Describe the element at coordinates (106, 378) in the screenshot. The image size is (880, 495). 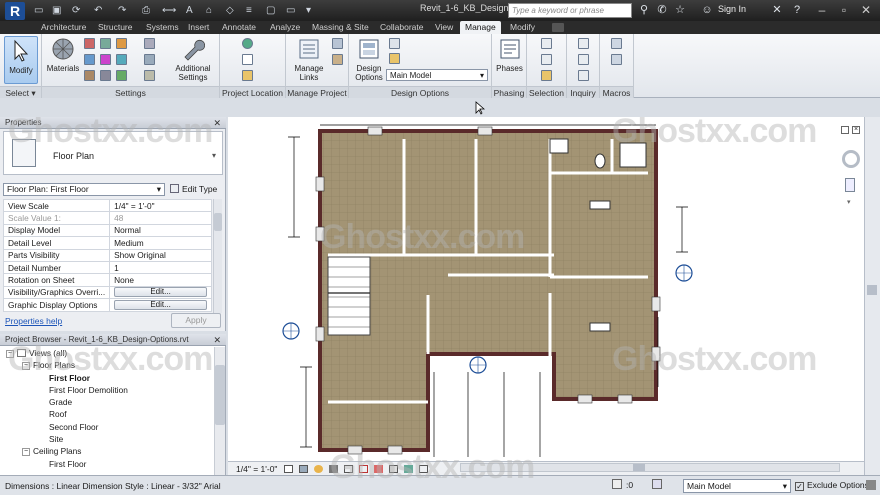
I see `tree-item-first-floor: First Floor` at that location.